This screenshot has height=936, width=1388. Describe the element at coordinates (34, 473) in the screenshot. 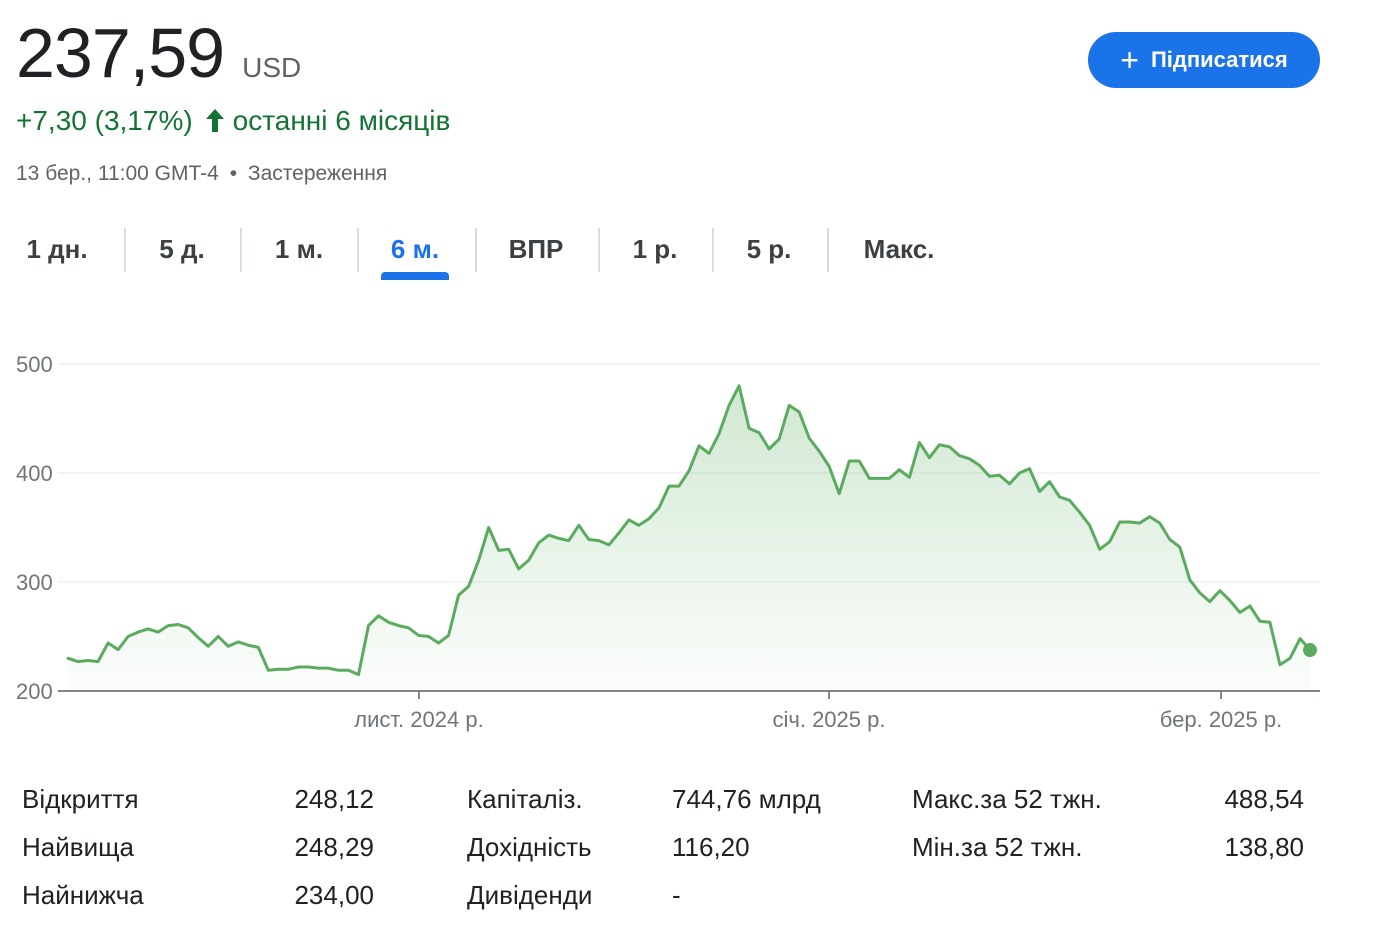

I see `y-tick-label: 400` at that location.